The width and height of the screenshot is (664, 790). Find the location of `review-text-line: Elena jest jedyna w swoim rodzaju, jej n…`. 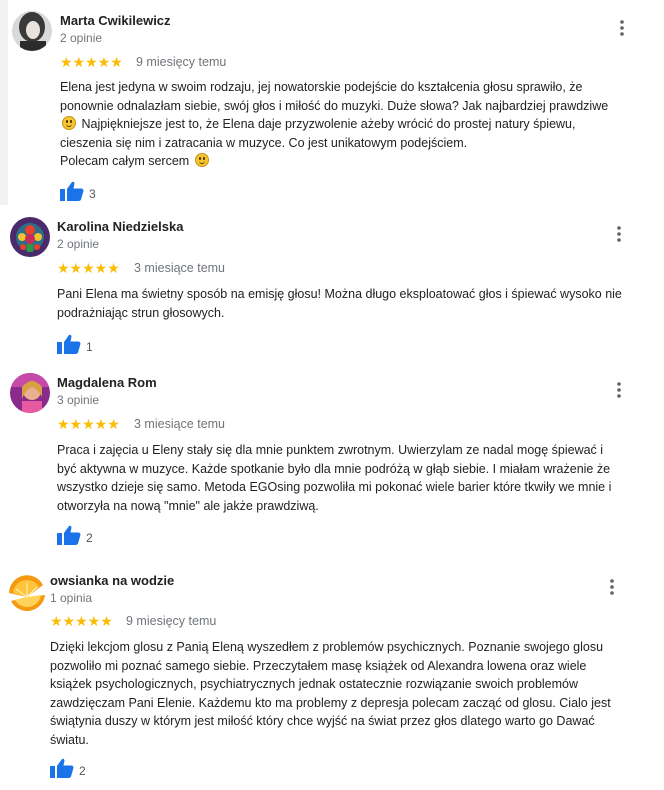

review-text-line: Elena jest jedyna w swoim rodzaju, jej n… is located at coordinates (321, 87).